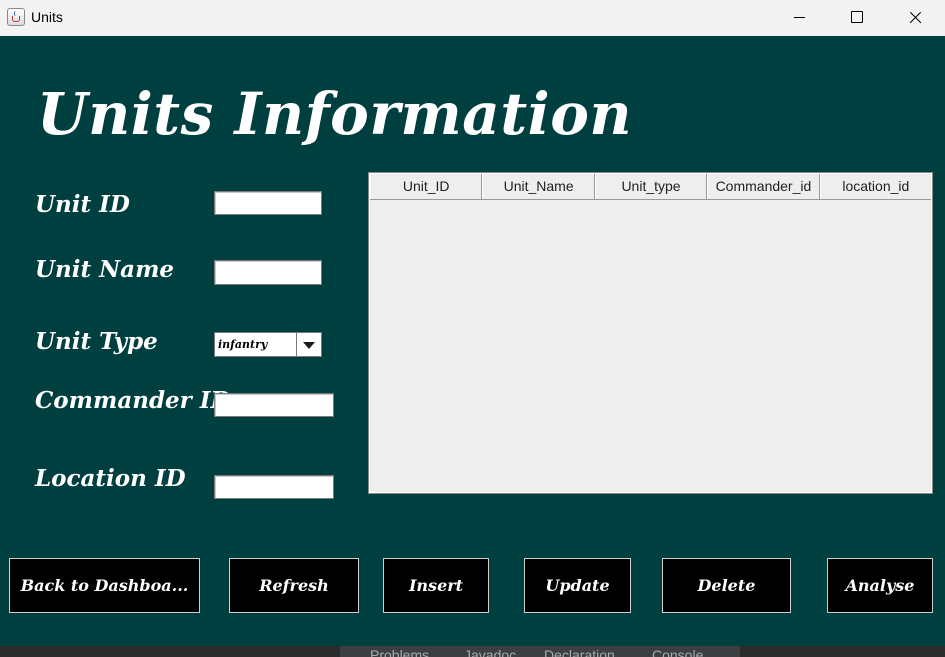 Image resolution: width=945 pixels, height=657 pixels. What do you see at coordinates (579, 652) in the screenshot?
I see `ide-tab-declaration: Declaration` at bounding box center [579, 652].